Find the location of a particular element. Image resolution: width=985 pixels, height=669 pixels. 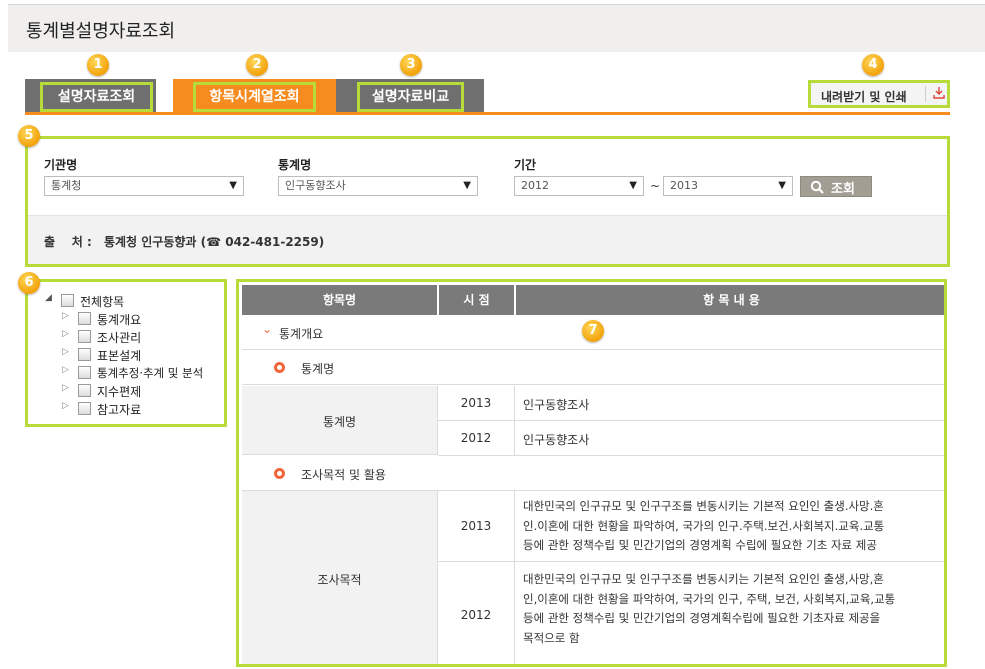

statistic-select: 인구동향조사 ▼ is located at coordinates (378, 186).